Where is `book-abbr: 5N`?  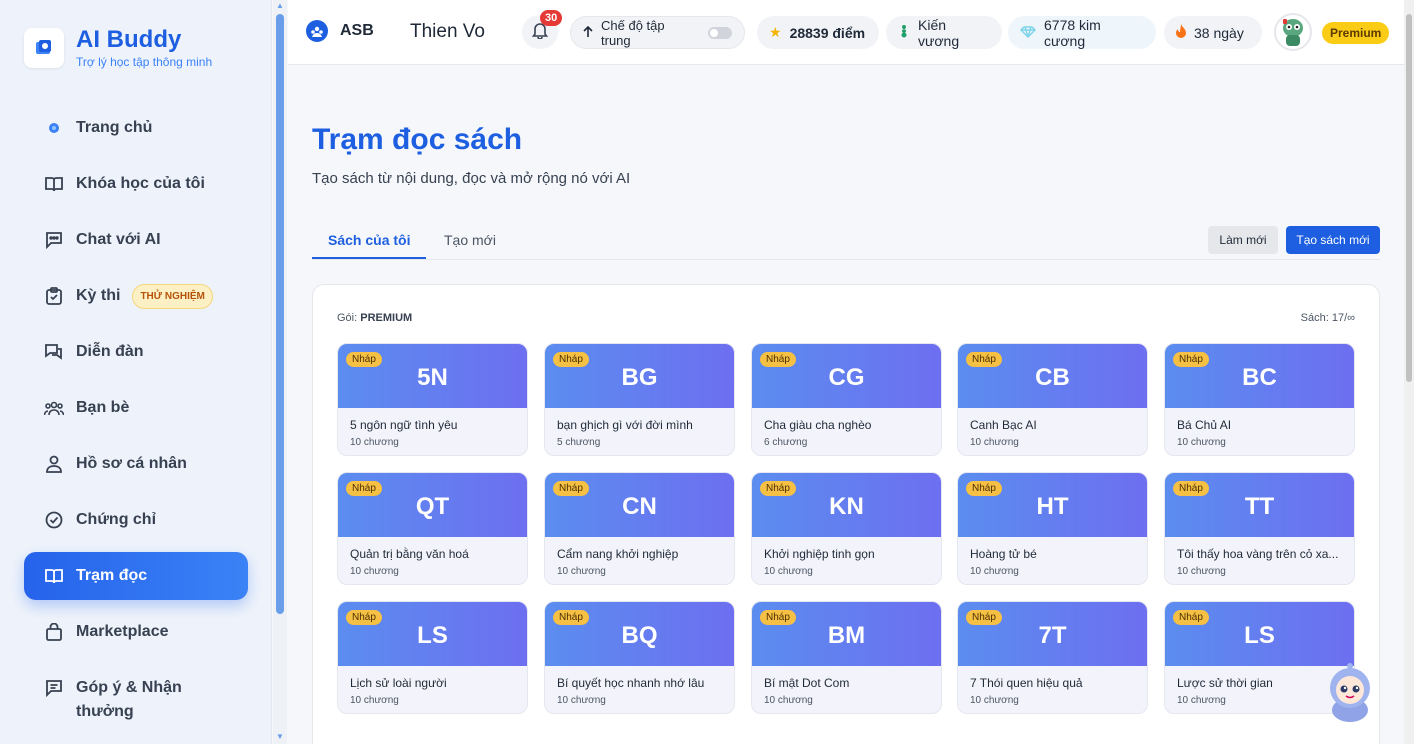 book-abbr: 5N is located at coordinates (432, 377).